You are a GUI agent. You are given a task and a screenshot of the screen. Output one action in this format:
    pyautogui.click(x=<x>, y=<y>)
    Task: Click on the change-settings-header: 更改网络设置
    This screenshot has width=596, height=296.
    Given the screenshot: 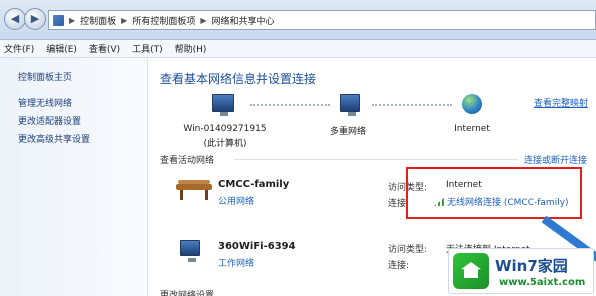 What is the action you would take?
    pyautogui.click(x=187, y=293)
    